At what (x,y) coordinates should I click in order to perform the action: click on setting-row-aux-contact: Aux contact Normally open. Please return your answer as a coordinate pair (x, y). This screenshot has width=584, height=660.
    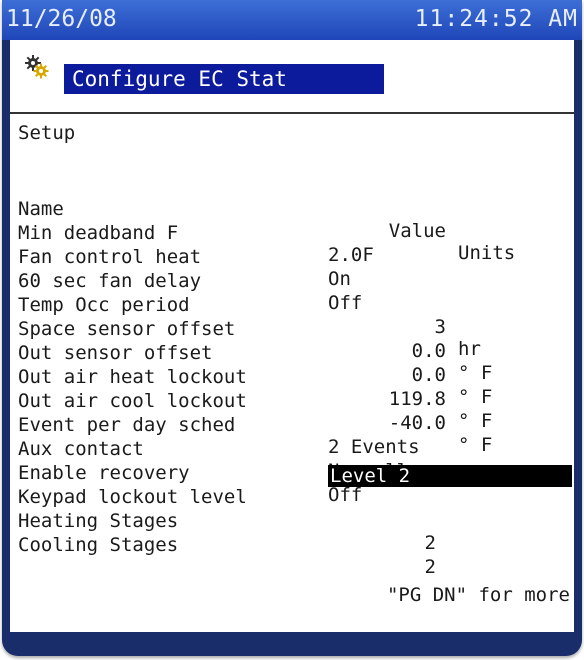
    Looking at the image, I should click on (292, 449).